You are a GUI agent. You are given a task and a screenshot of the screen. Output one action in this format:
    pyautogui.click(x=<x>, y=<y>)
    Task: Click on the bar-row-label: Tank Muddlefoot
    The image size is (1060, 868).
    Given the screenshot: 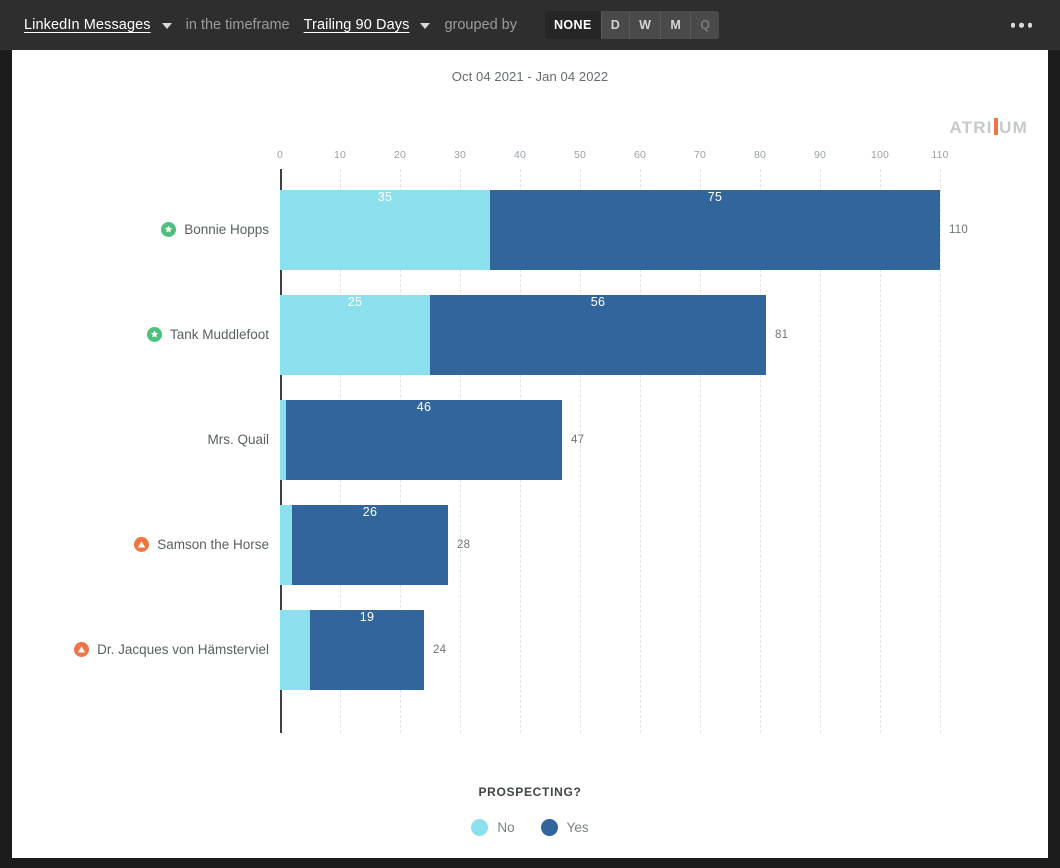 What is the action you would take?
    pyautogui.click(x=146, y=334)
    